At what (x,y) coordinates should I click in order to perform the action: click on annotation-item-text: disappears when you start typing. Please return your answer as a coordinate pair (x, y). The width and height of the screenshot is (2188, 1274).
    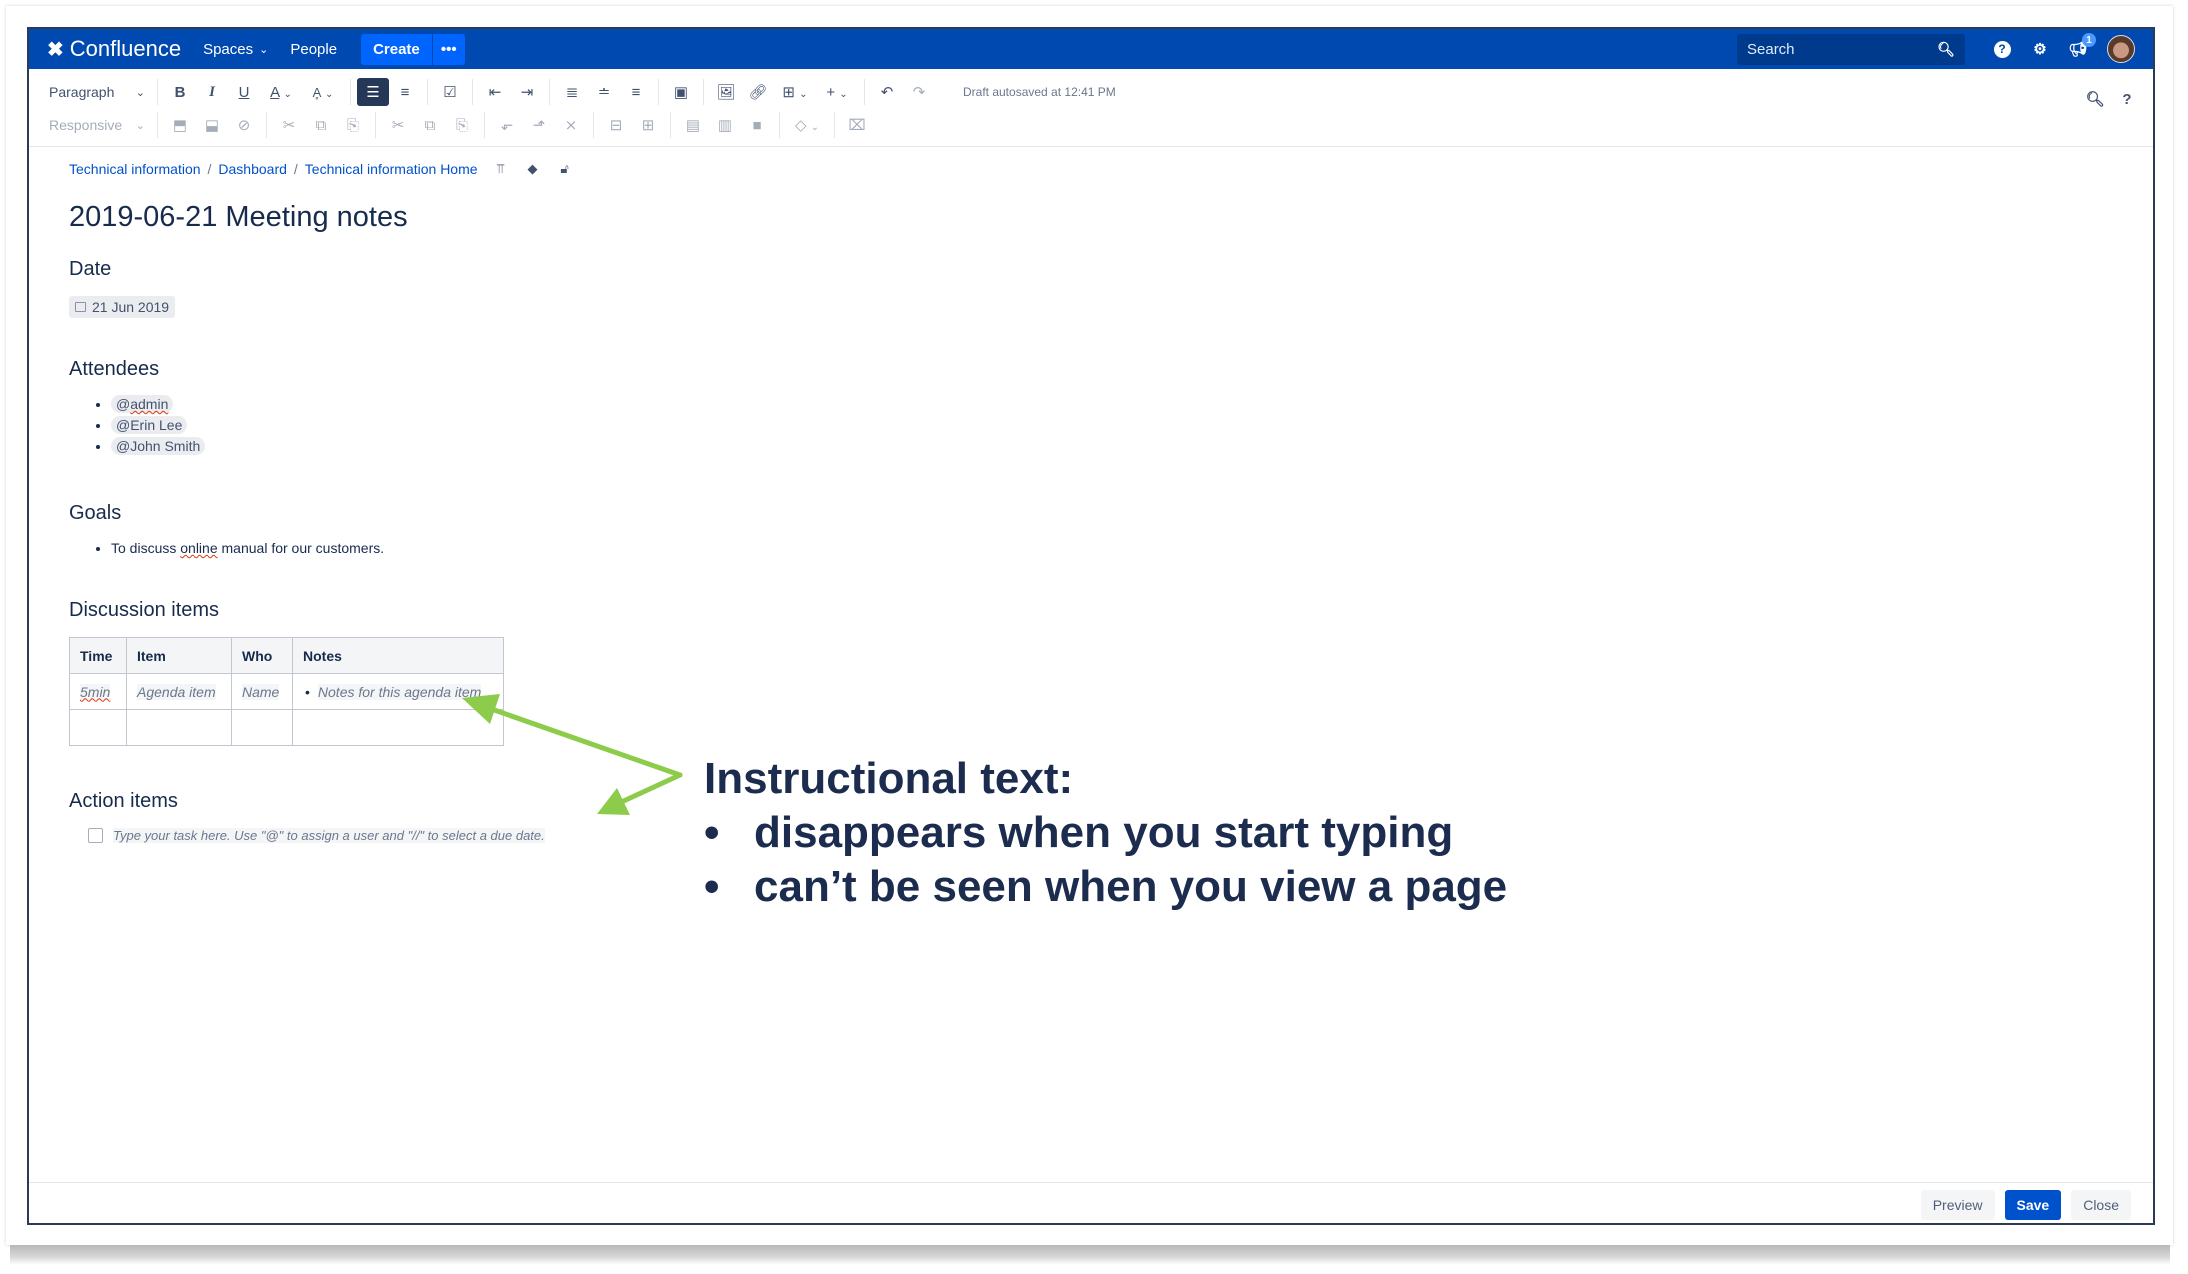
    Looking at the image, I should click on (1104, 832).